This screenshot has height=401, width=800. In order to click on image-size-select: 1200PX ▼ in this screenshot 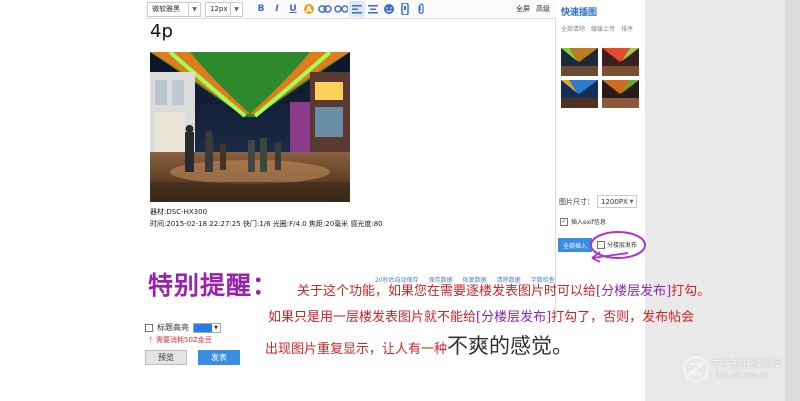, I will do `click(617, 201)`.